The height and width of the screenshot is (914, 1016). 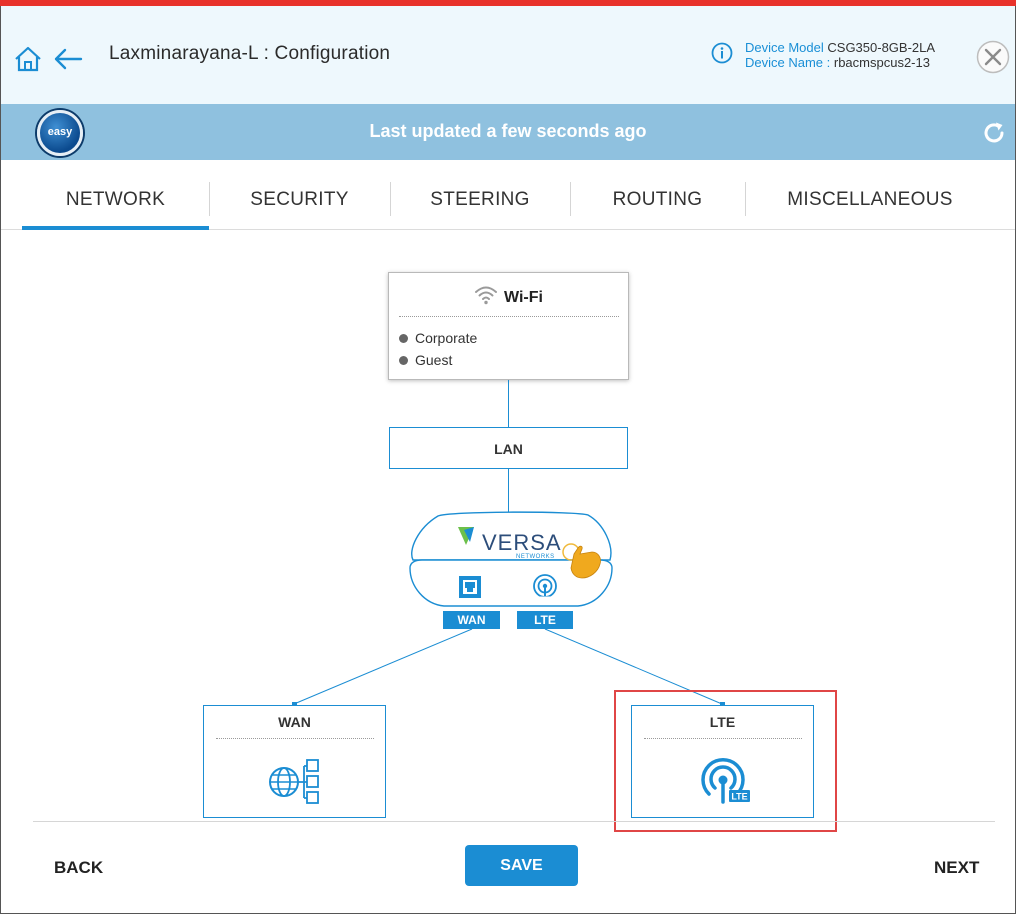 I want to click on home-icon, so click(x=28, y=59).